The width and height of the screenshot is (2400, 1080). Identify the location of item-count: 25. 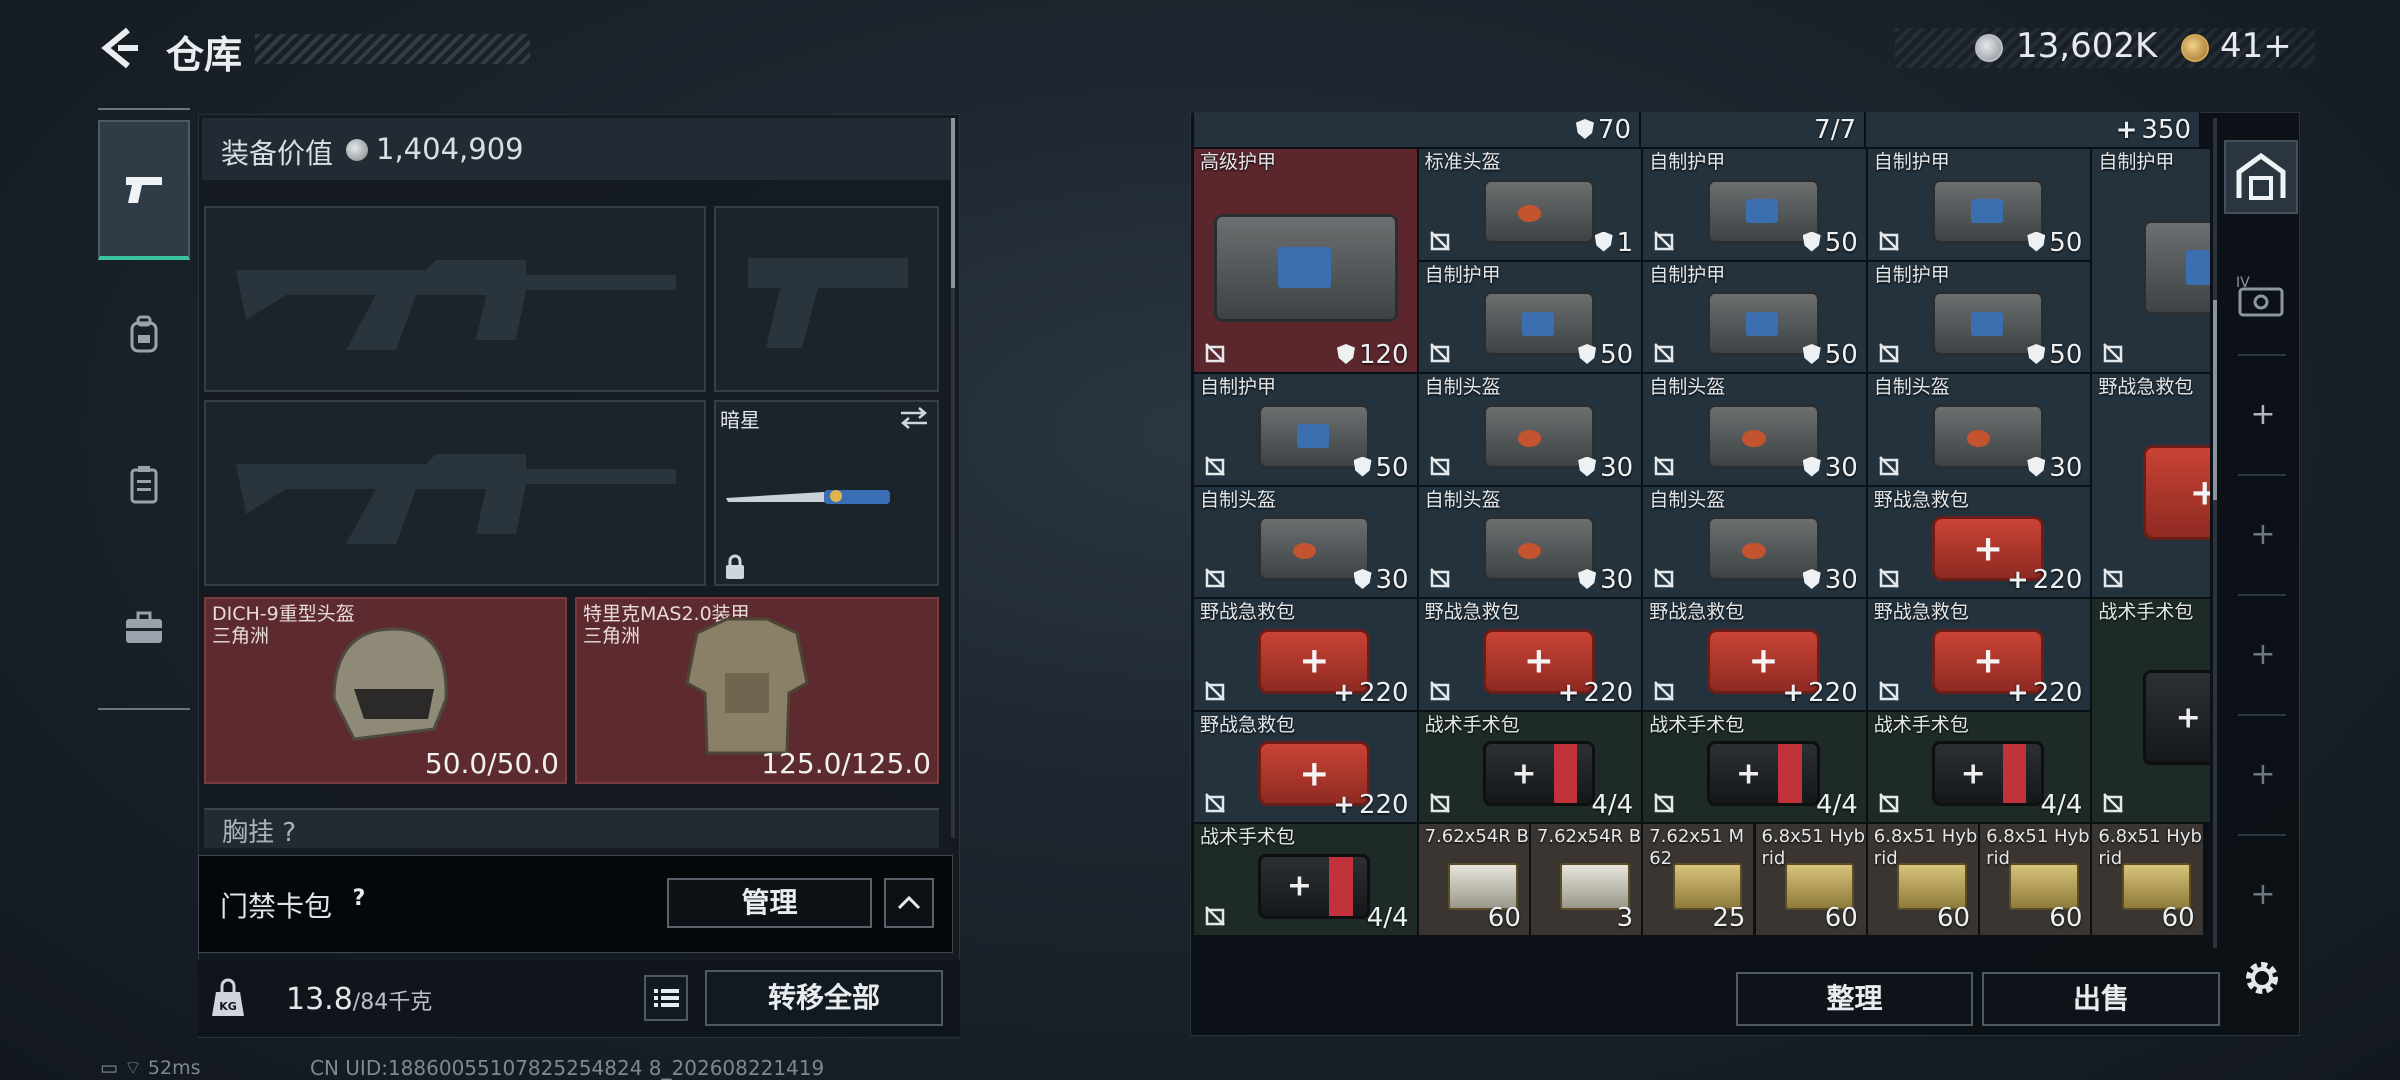
(1729, 917).